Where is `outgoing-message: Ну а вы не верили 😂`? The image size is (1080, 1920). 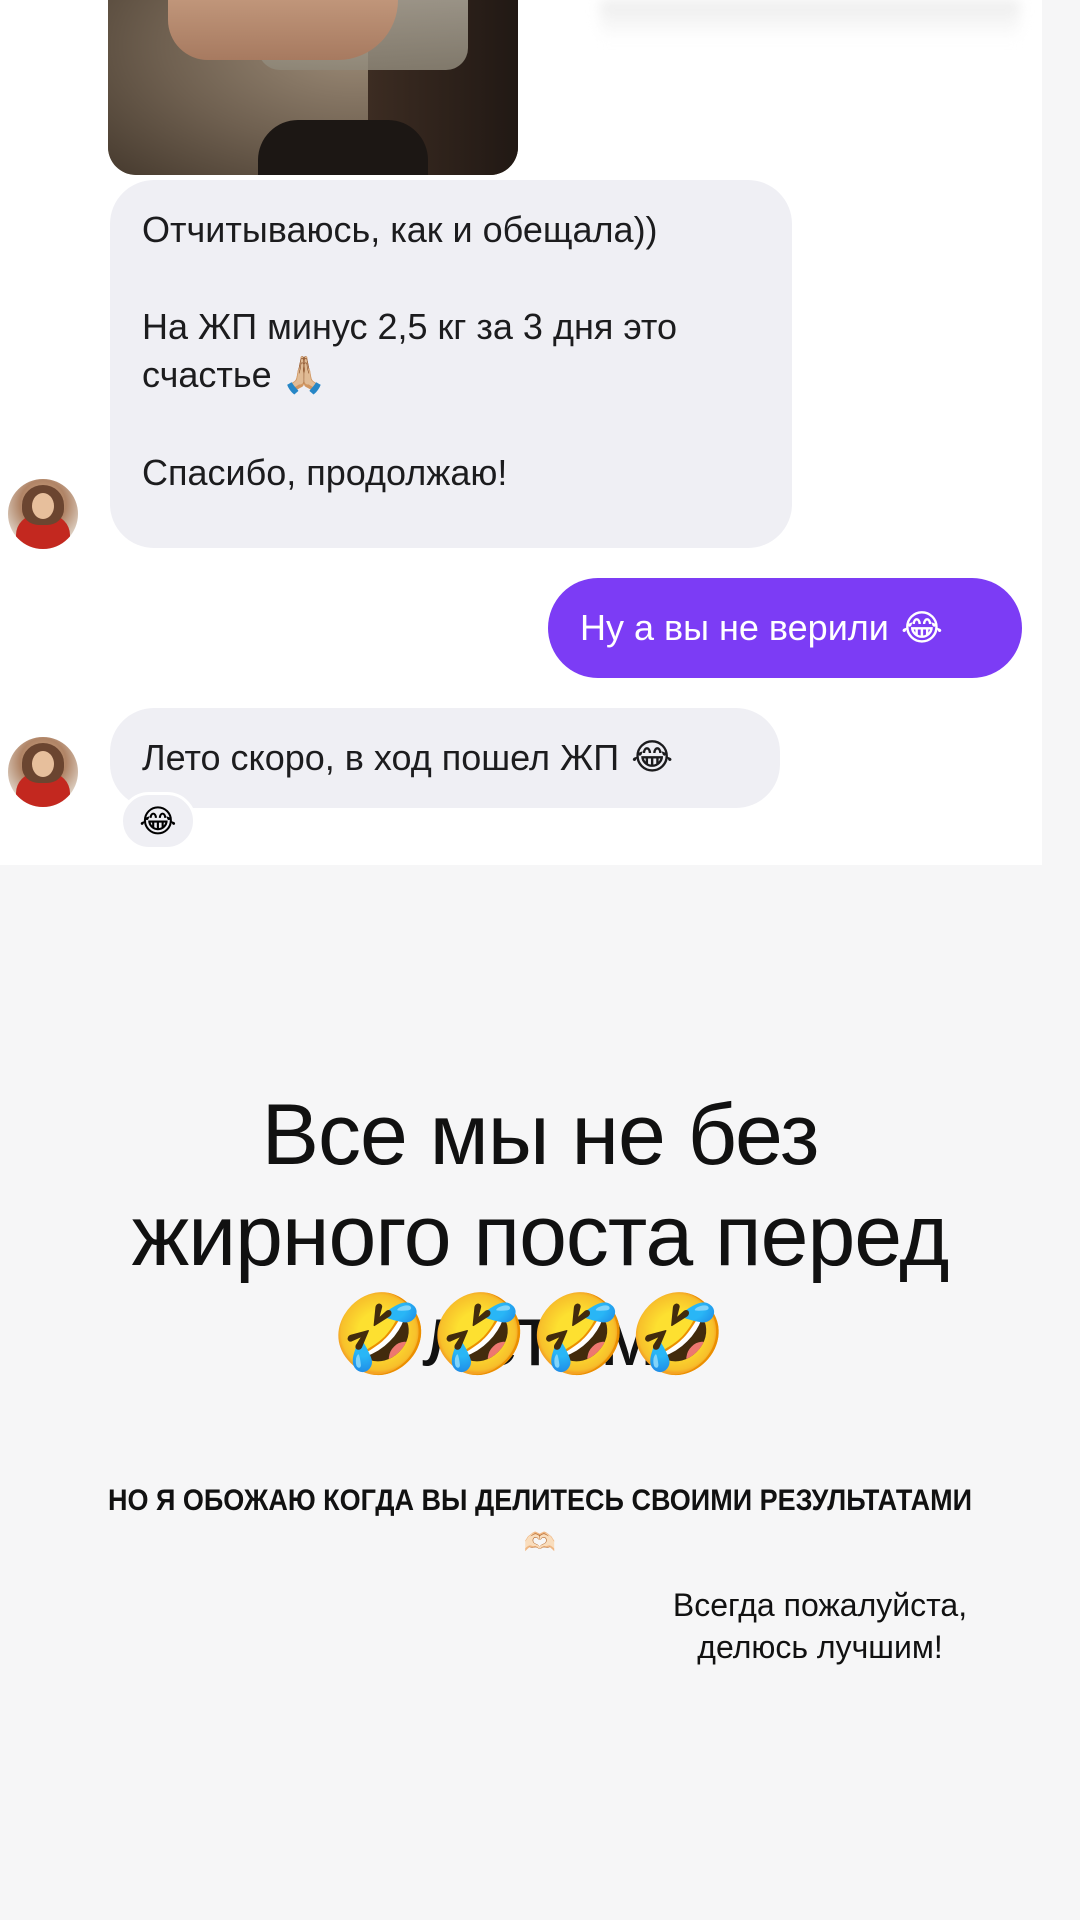
outgoing-message: Ну а вы не верили 😂 is located at coordinates (785, 628).